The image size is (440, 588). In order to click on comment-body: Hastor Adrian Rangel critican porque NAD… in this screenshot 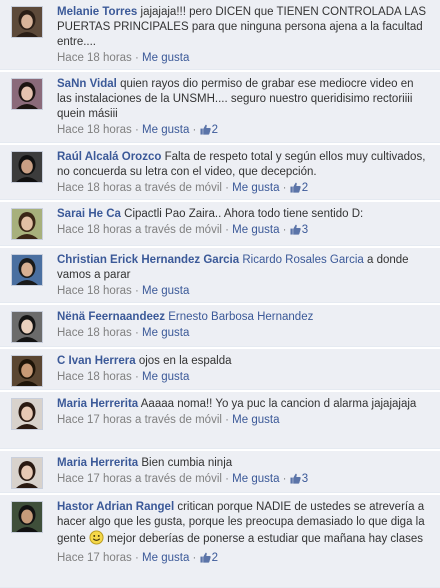, I will do `click(243, 525)`.